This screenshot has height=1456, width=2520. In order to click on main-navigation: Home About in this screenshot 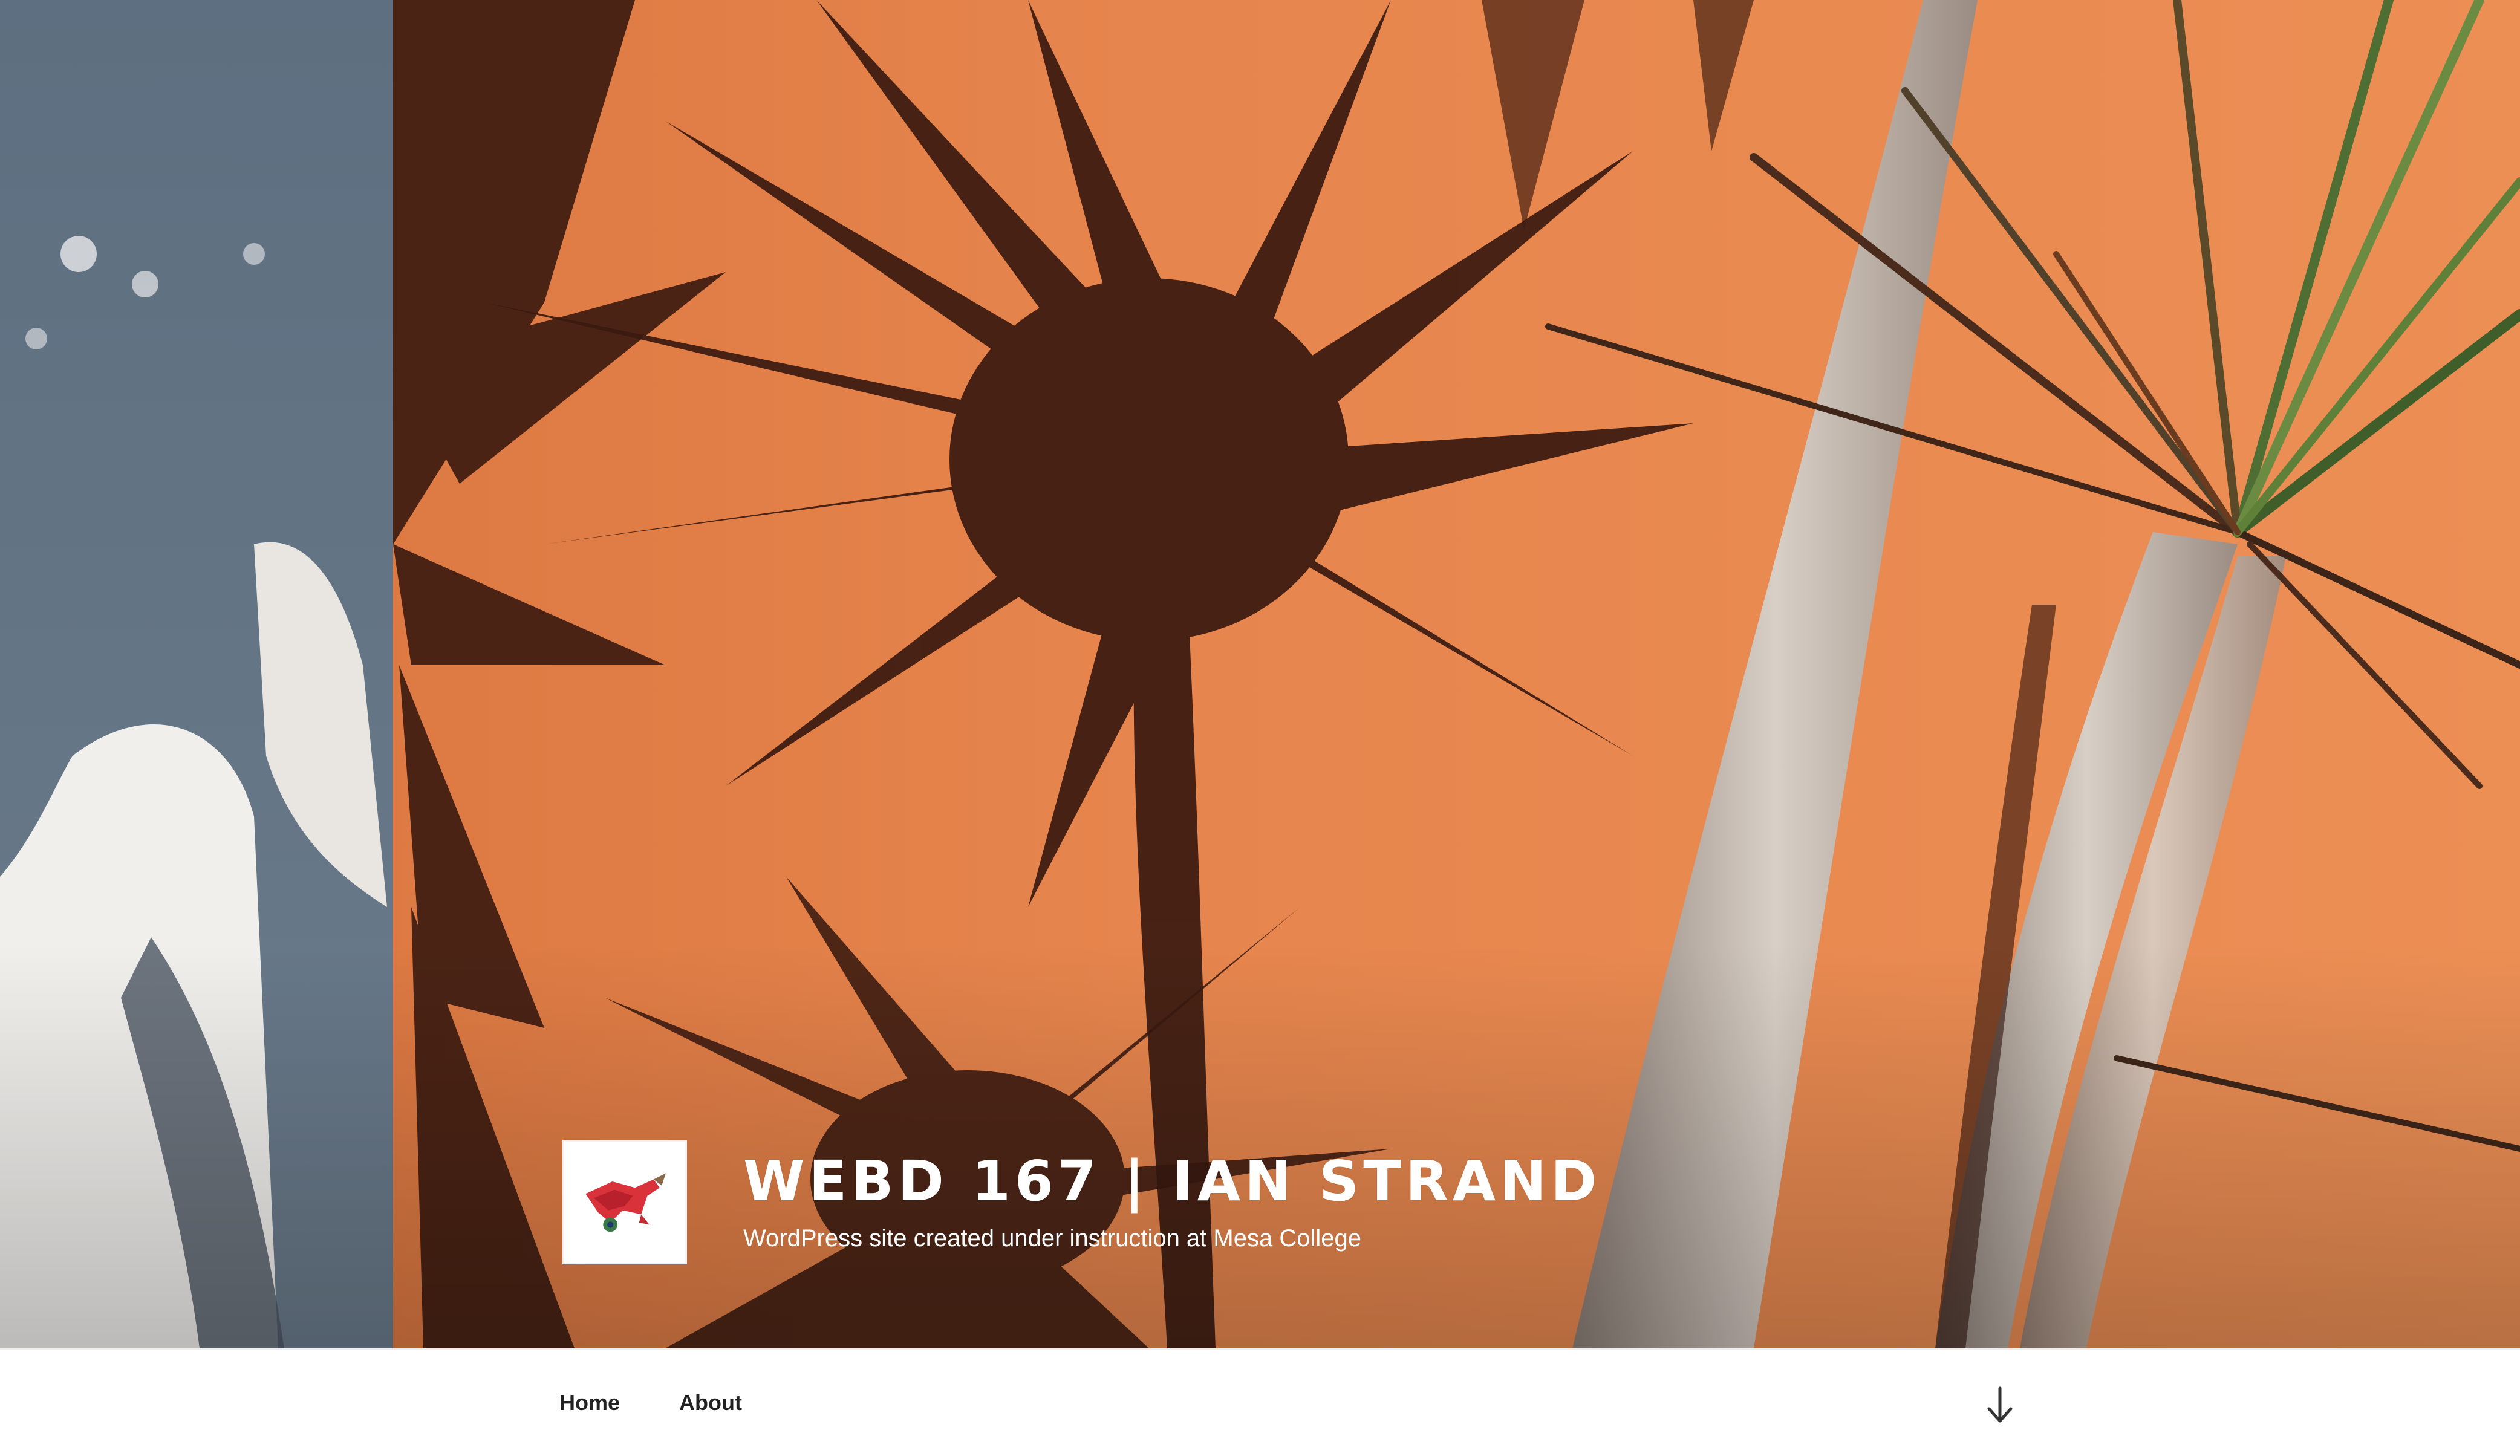, I will do `click(1260, 1402)`.